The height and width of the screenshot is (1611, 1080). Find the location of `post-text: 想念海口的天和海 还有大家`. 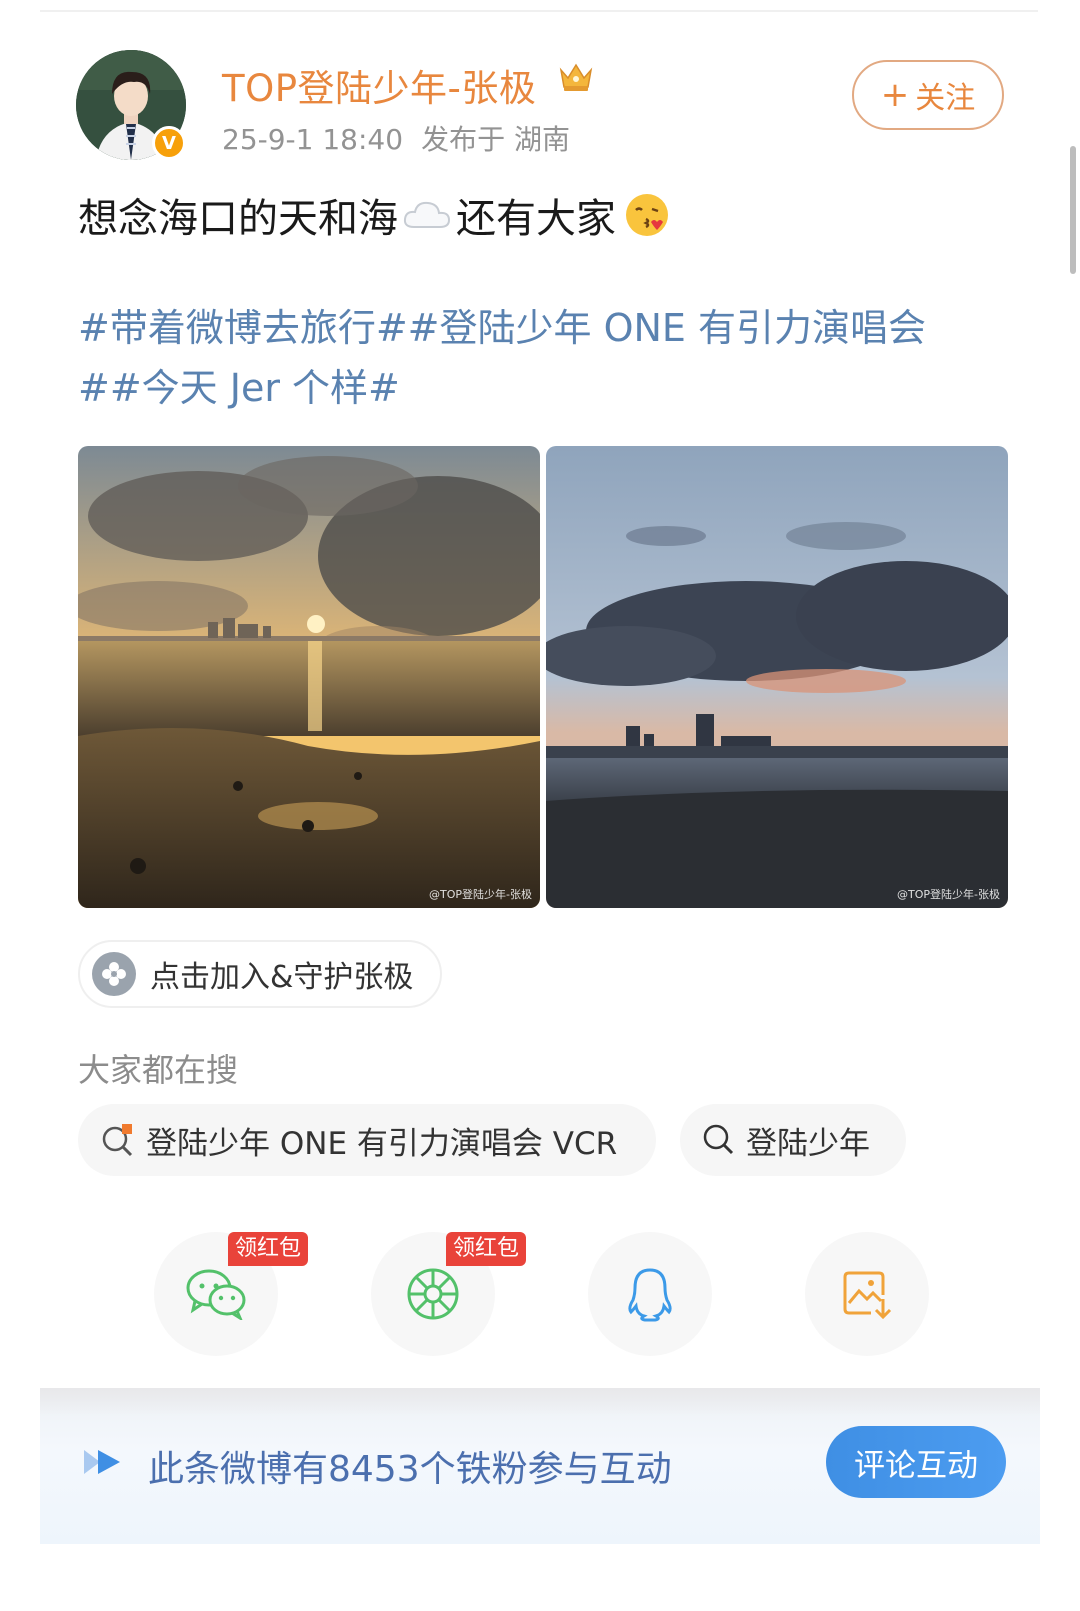

post-text: 想念海口的天和海 还有大家 is located at coordinates (374, 215).